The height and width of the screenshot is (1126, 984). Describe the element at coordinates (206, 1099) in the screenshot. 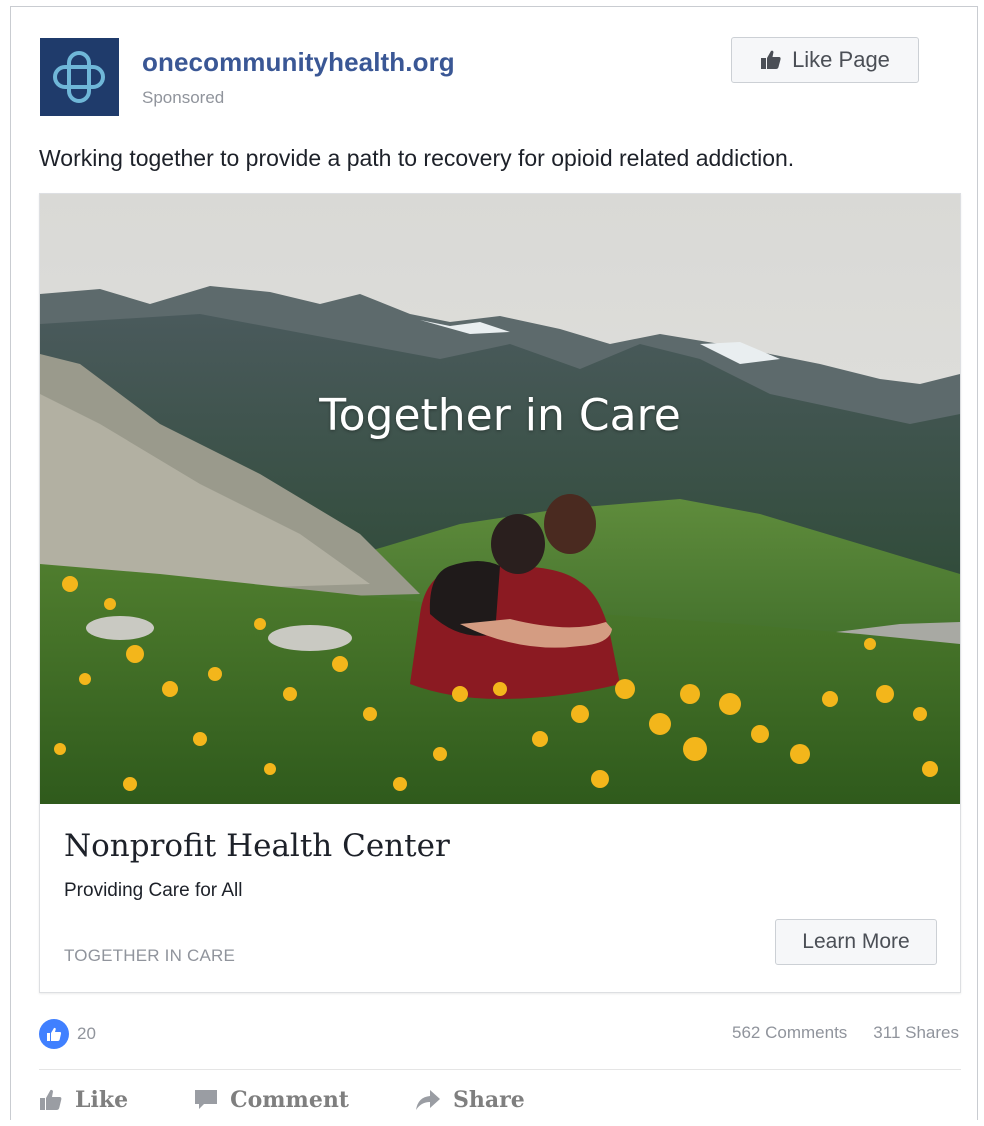

I see `comment-icon` at that location.